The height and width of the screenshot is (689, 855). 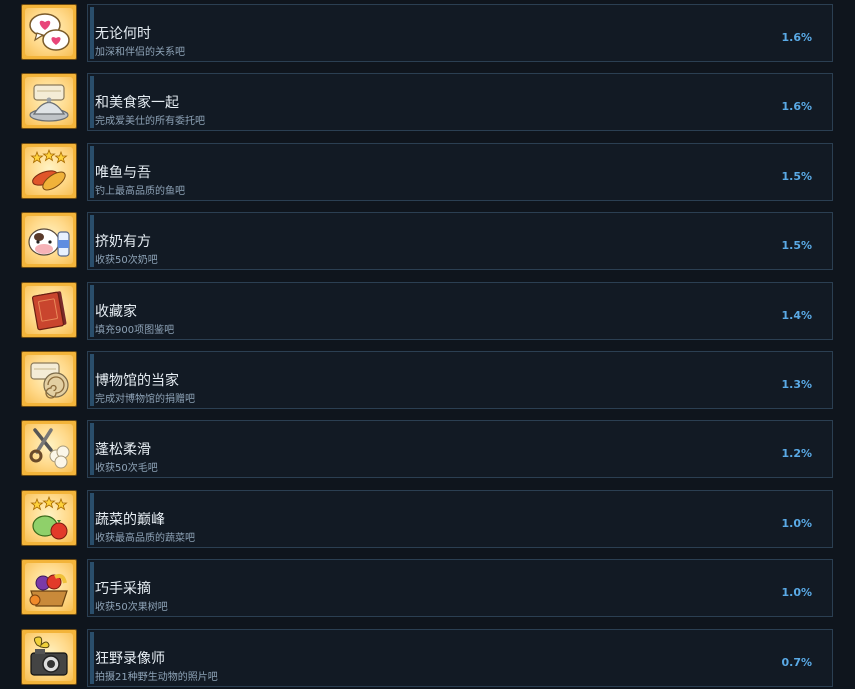 What do you see at coordinates (460, 102) in the screenshot?
I see `achievement-card: 和美食家一起完成爱美仕的所有委托吧 1.6%` at bounding box center [460, 102].